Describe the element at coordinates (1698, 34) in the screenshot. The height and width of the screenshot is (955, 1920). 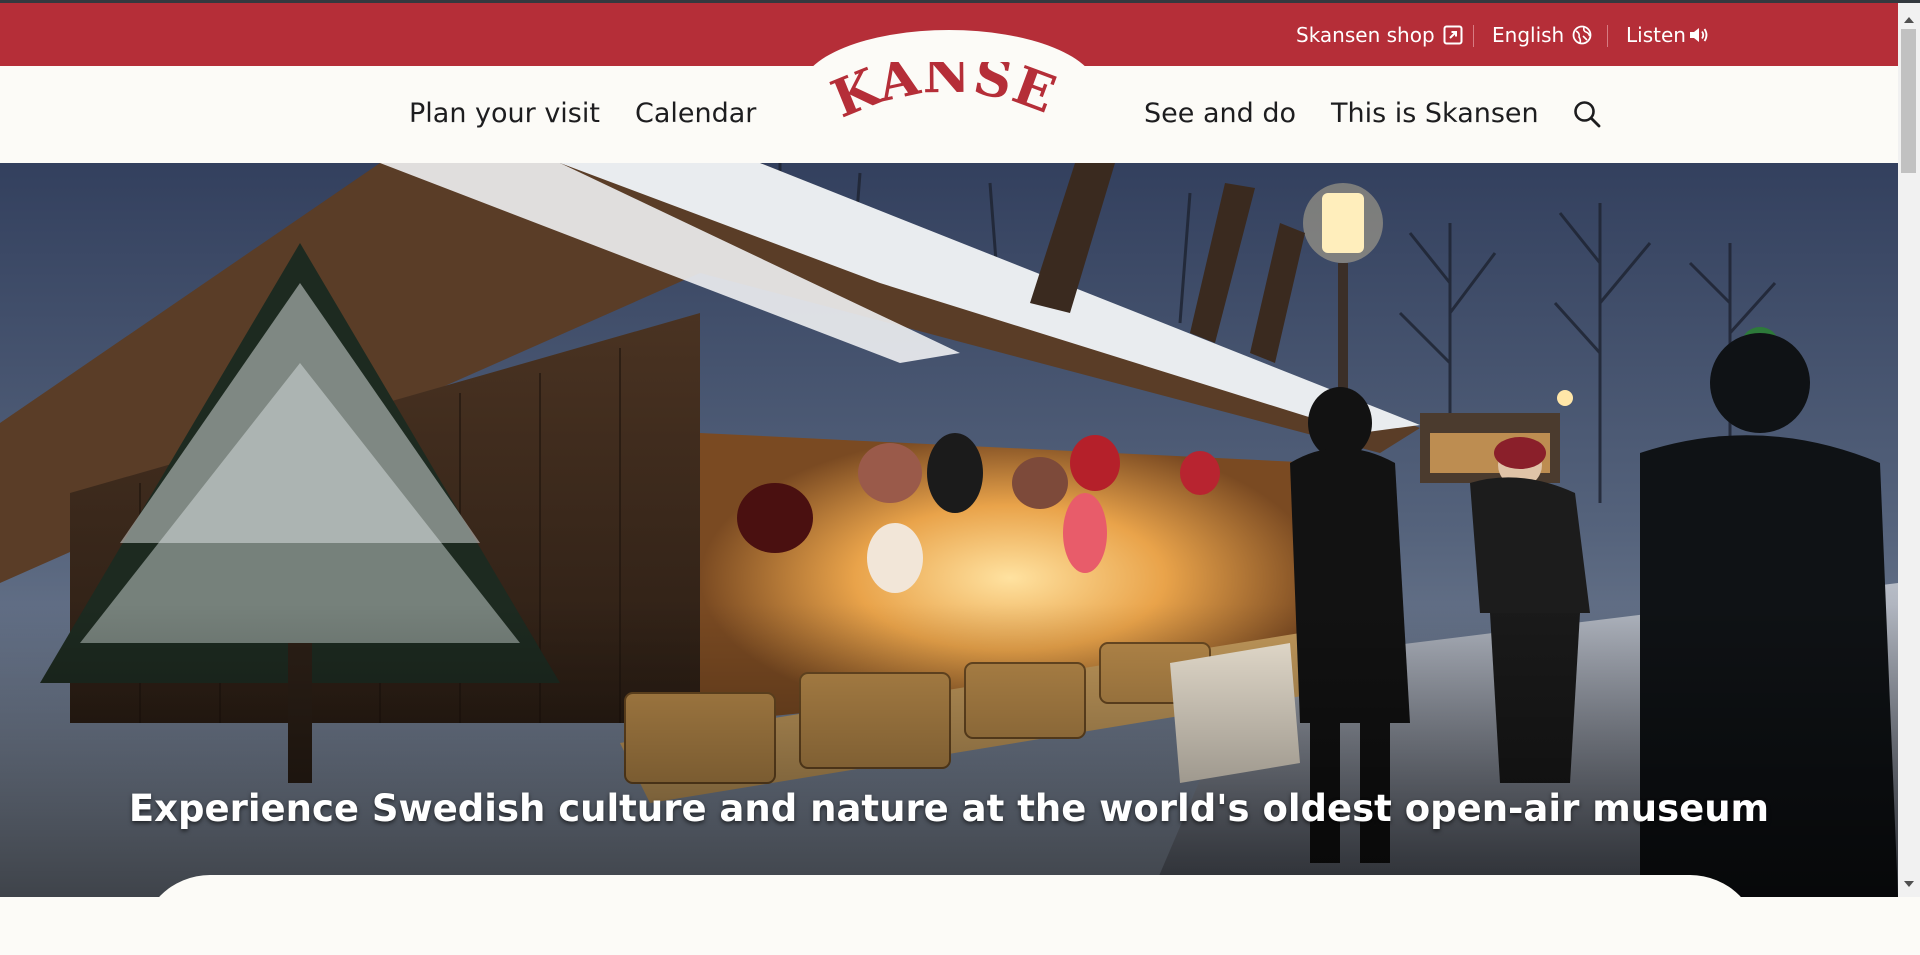
I see `speaker-icon` at that location.